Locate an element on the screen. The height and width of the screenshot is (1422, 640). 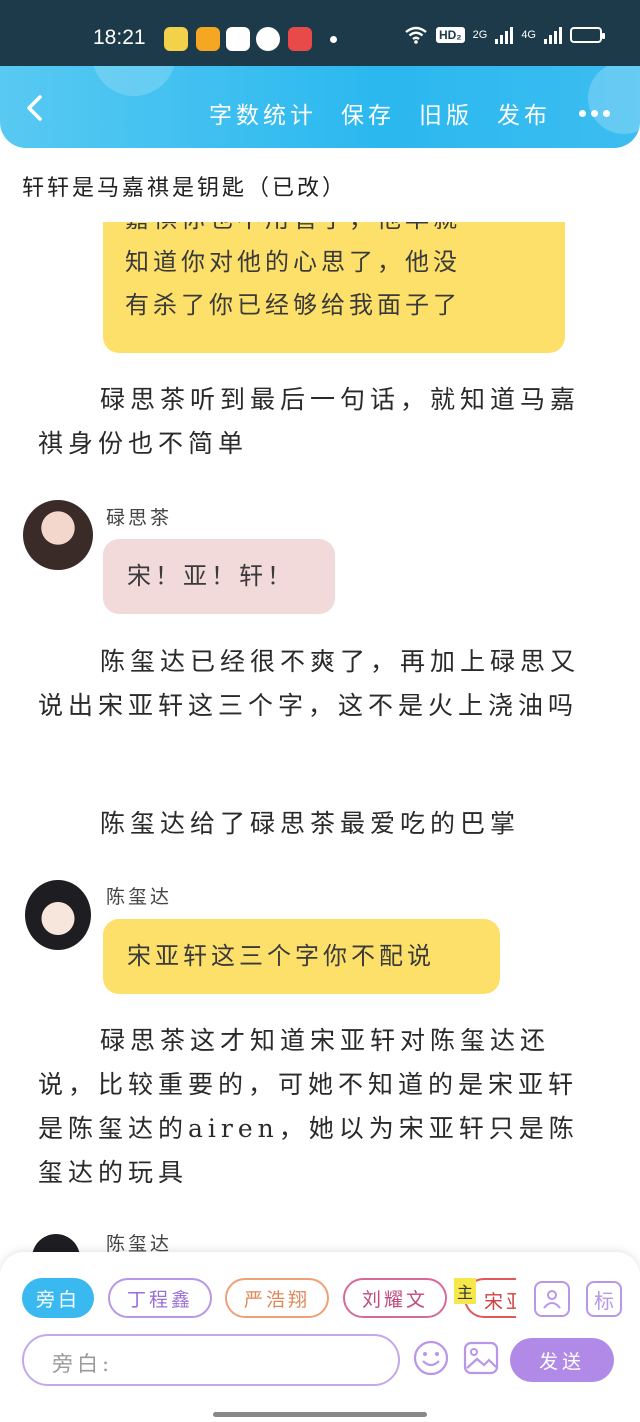
chip-label: 丁程鑫 is located at coordinates (159, 1299).